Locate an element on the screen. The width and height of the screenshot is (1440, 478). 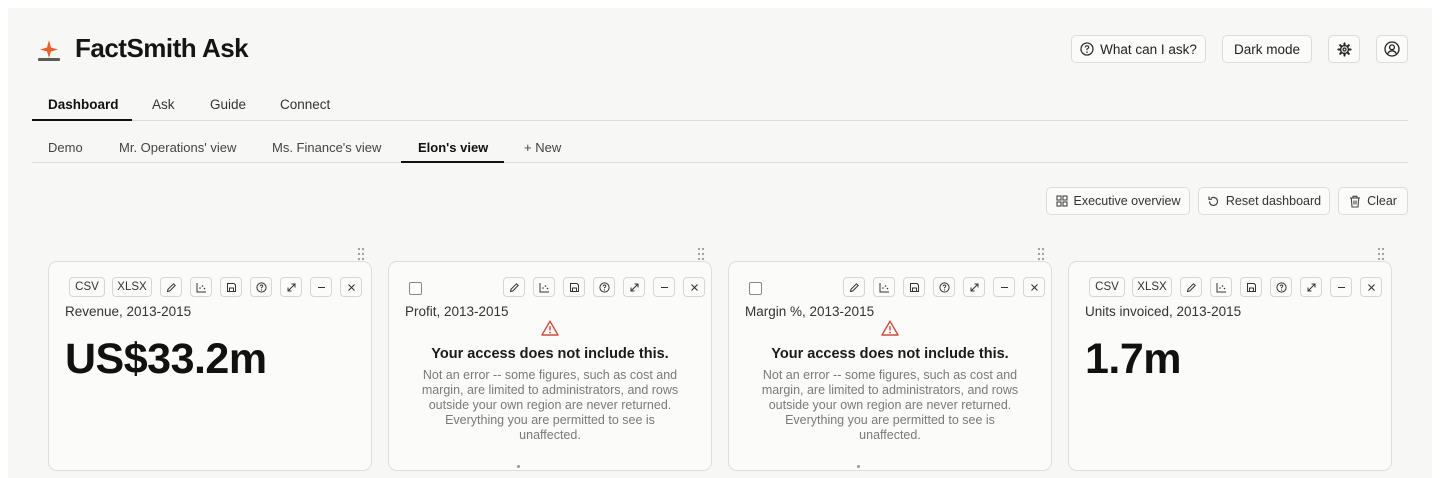
view-tab-operations: Mr. Operations' view is located at coordinates (177, 147).